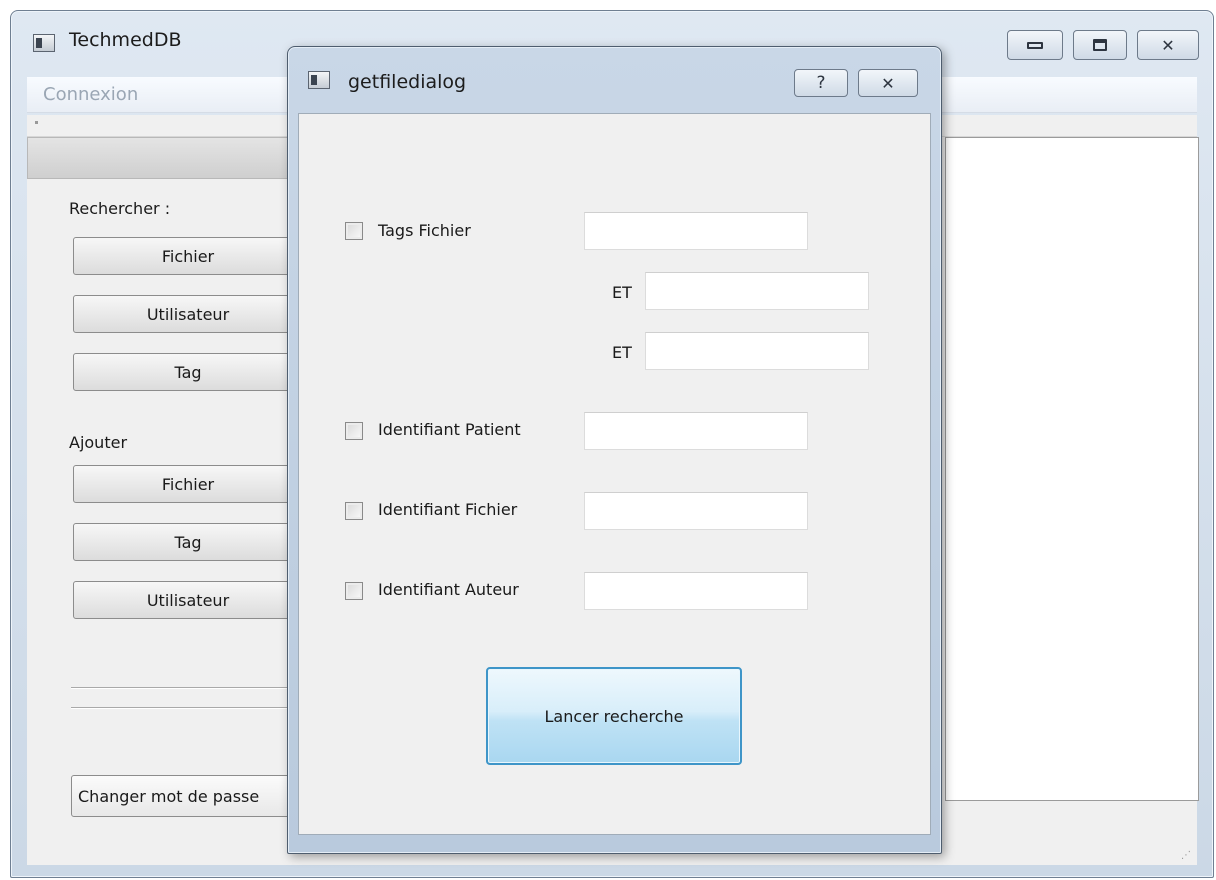  What do you see at coordinates (188, 542) in the screenshot?
I see `add-tag-button: Tag` at bounding box center [188, 542].